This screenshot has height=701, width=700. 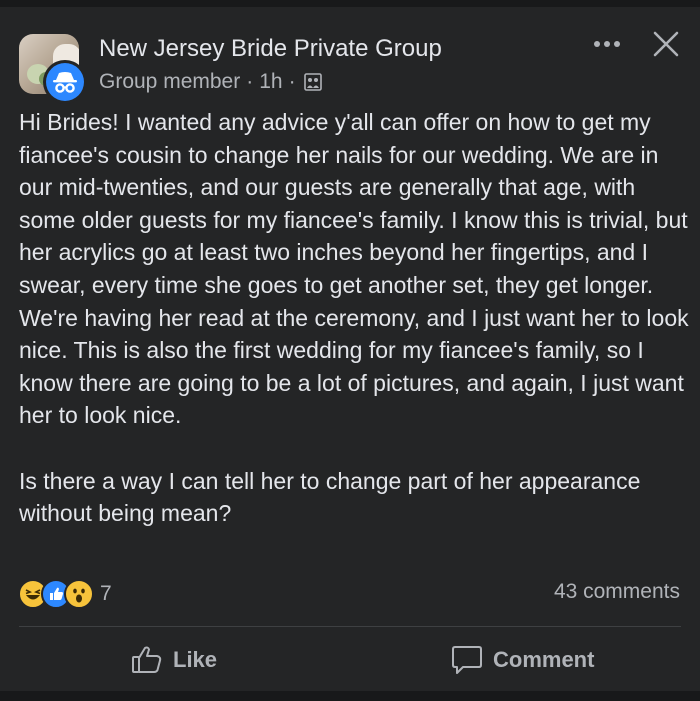 I want to click on like-label: Like, so click(x=195, y=659).